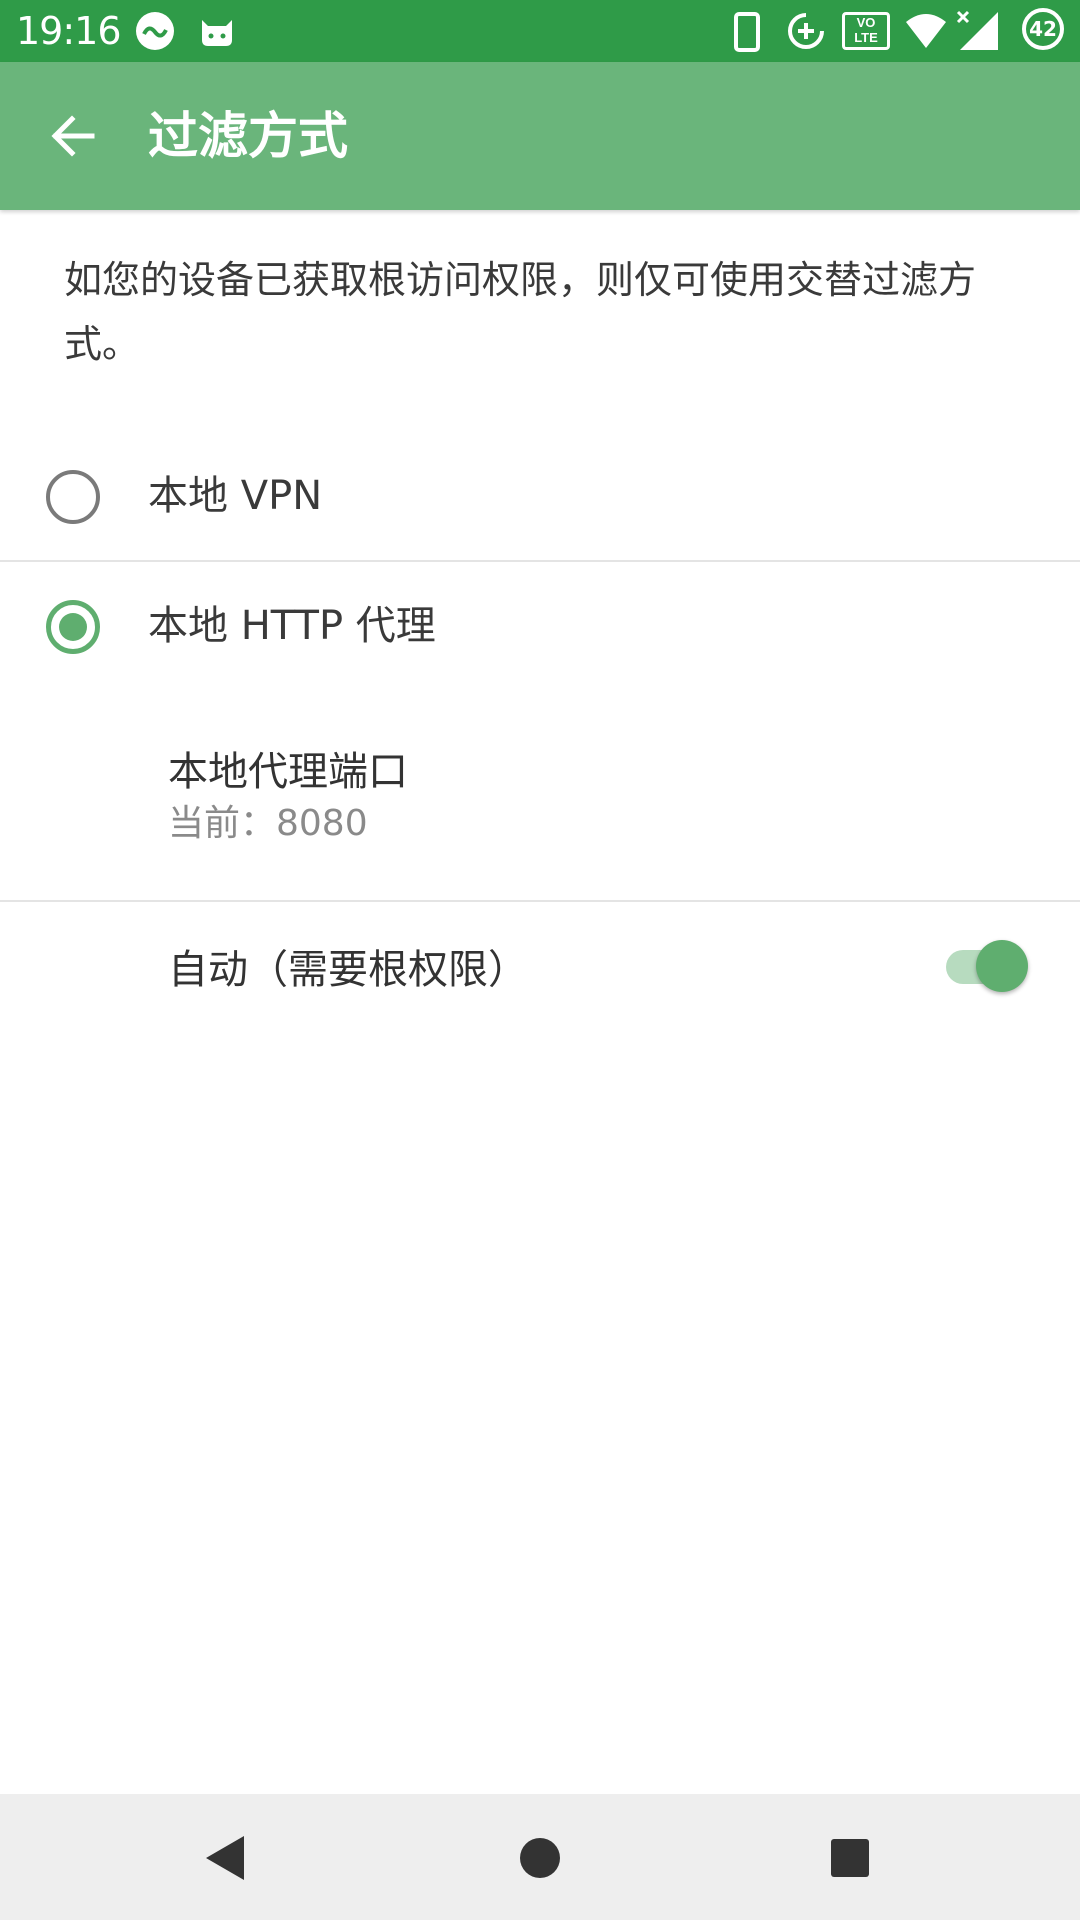  I want to click on phone-icon, so click(747, 32).